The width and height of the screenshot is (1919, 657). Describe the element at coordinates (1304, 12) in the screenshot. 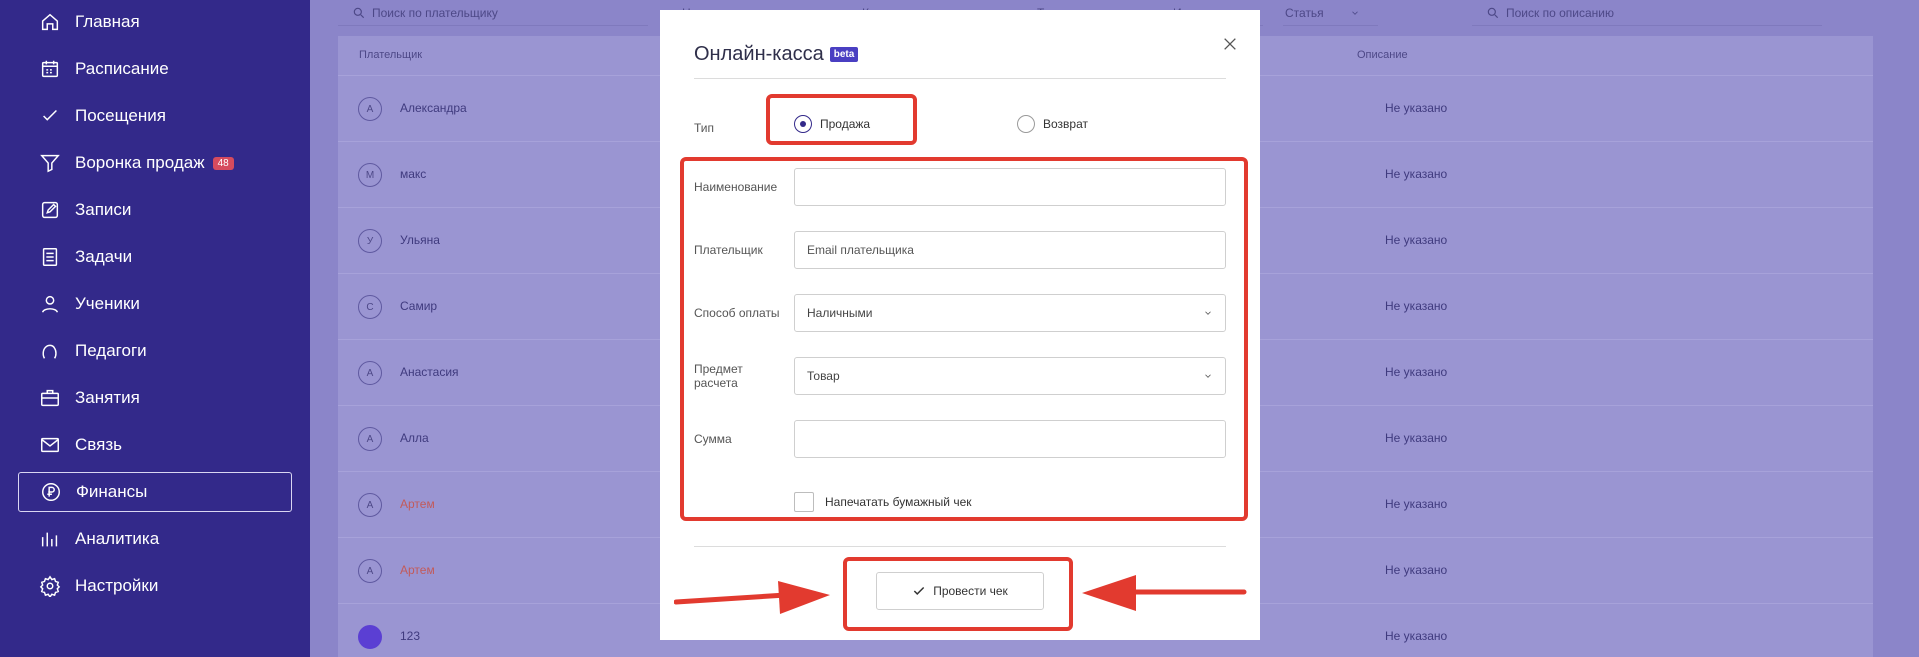

I see `article-filter-label: Статья` at that location.